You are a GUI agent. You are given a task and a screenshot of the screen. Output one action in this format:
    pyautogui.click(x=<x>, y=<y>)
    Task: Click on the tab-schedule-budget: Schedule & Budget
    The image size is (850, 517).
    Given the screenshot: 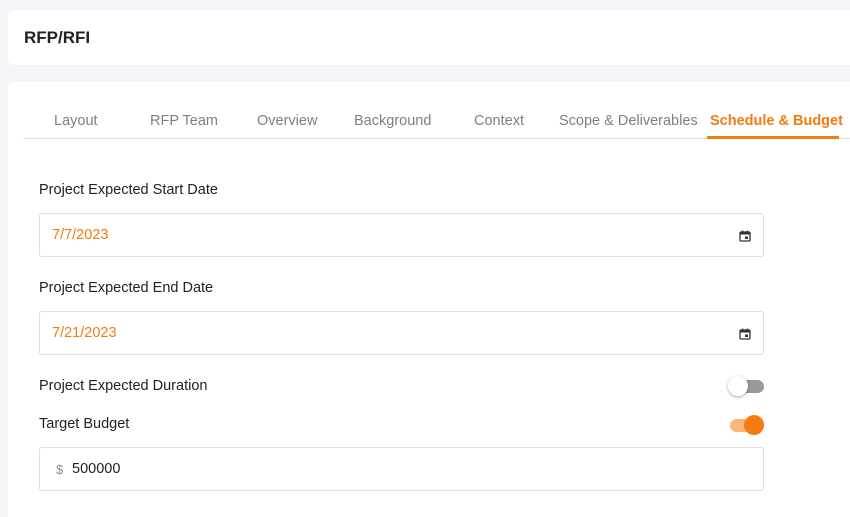 What is the action you would take?
    pyautogui.click(x=776, y=121)
    